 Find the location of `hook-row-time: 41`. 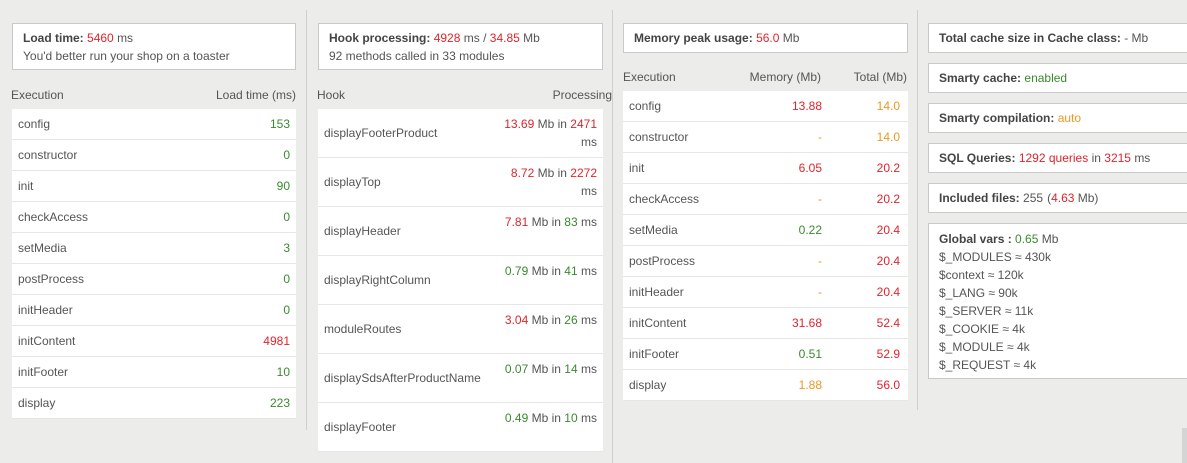

hook-row-time: 41 is located at coordinates (571, 271).